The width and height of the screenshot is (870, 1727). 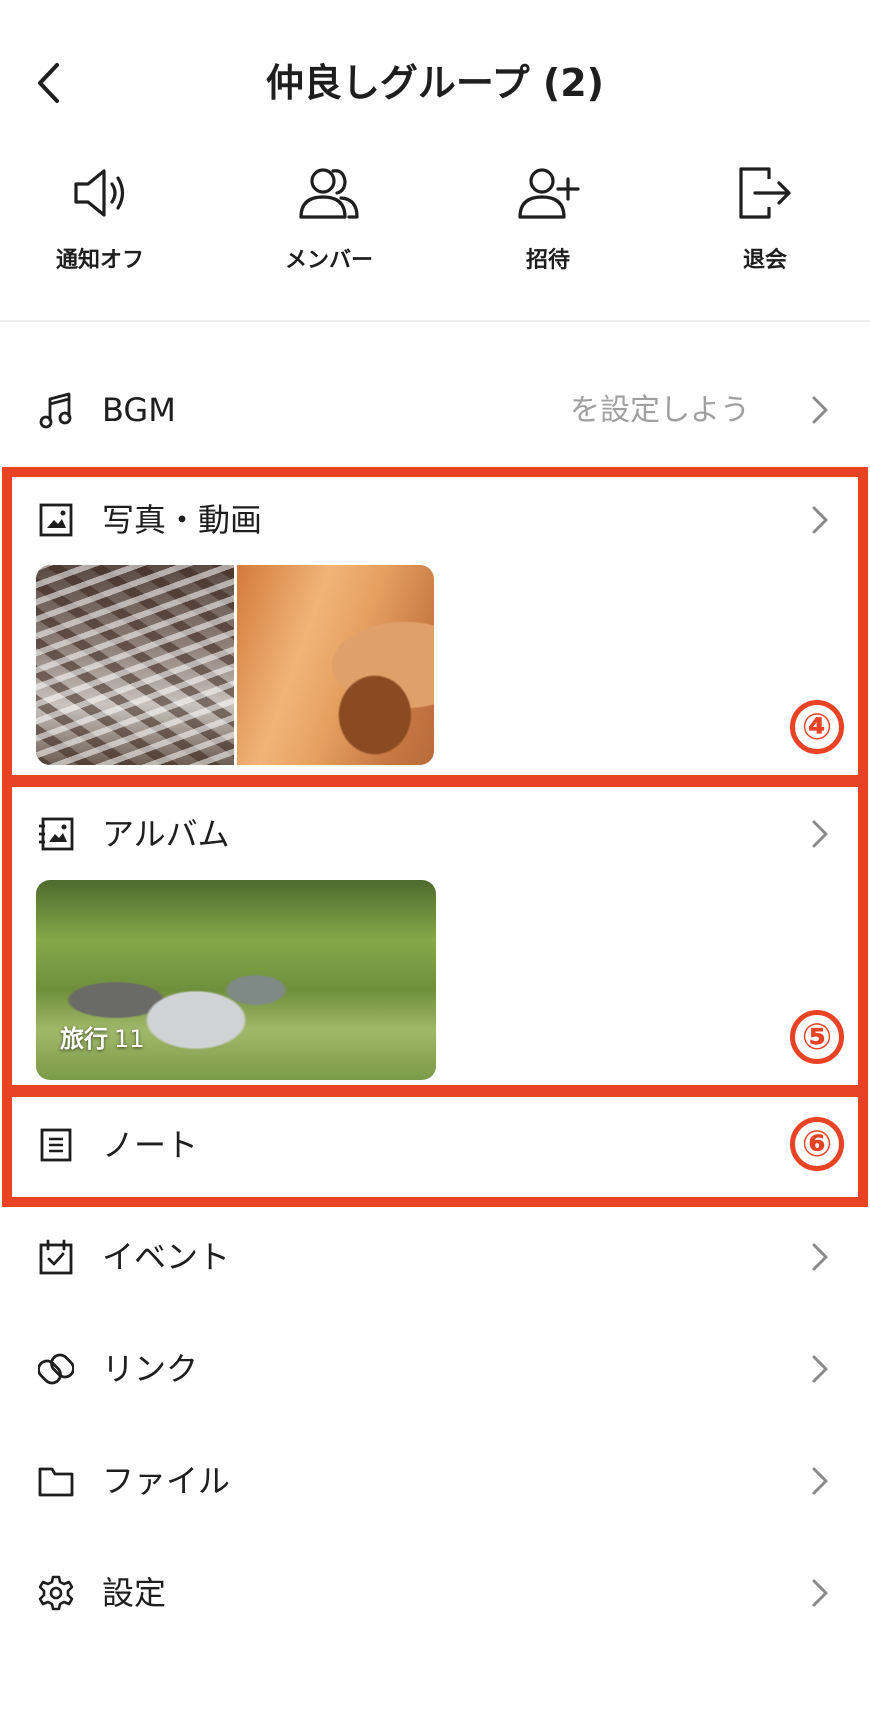 What do you see at coordinates (435, 1369) in the screenshot?
I see `menu-item-link: リンク` at bounding box center [435, 1369].